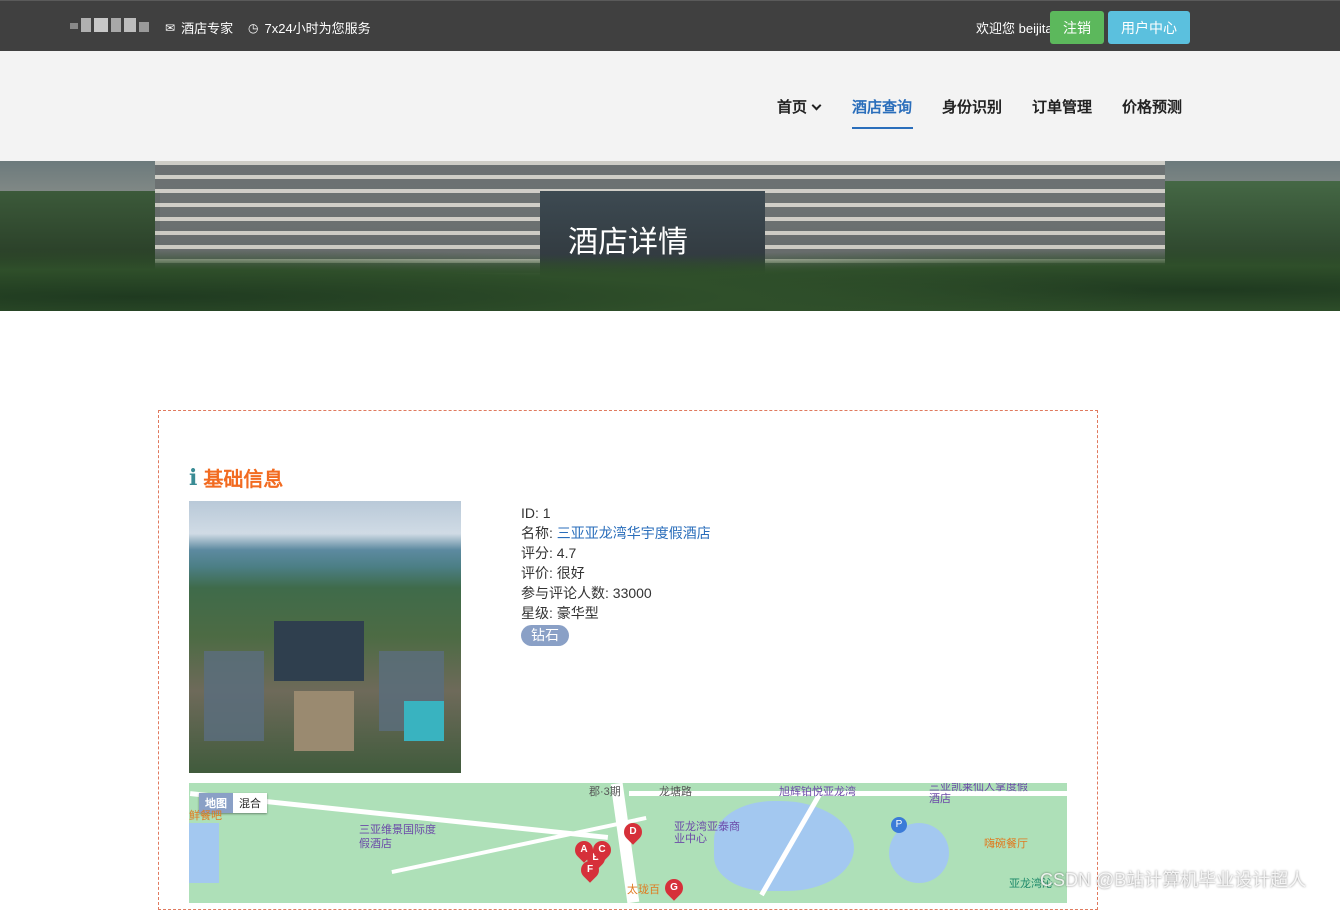  What do you see at coordinates (634, 533) in the screenshot?
I see `hotel-name-link: 三亚亚龙湾华宇度假酒店` at bounding box center [634, 533].